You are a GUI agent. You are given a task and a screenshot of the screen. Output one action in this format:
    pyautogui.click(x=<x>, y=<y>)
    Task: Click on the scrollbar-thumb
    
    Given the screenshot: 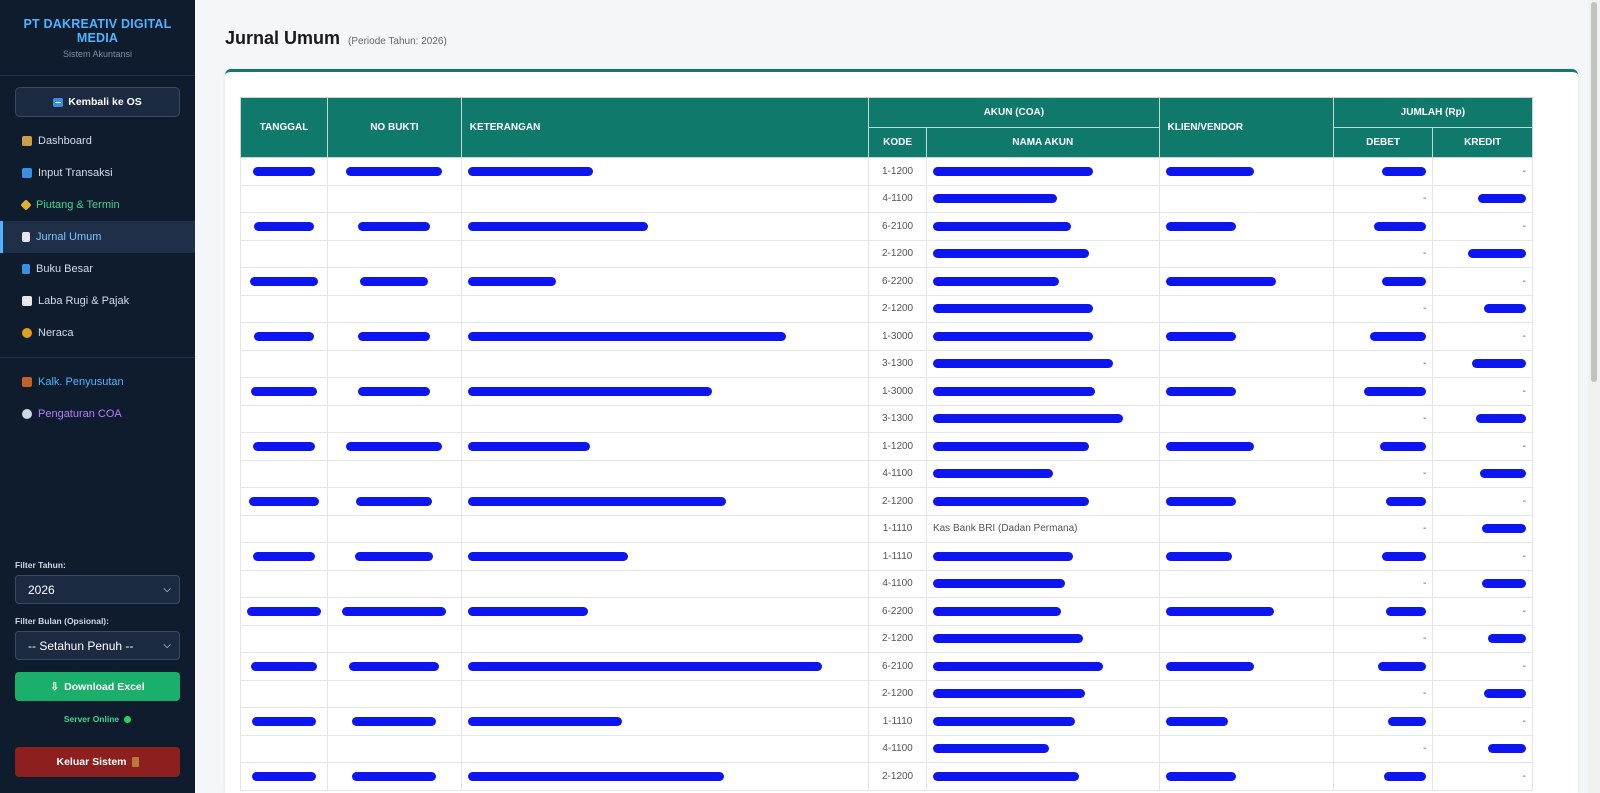 What is the action you would take?
    pyautogui.click(x=1594, y=192)
    